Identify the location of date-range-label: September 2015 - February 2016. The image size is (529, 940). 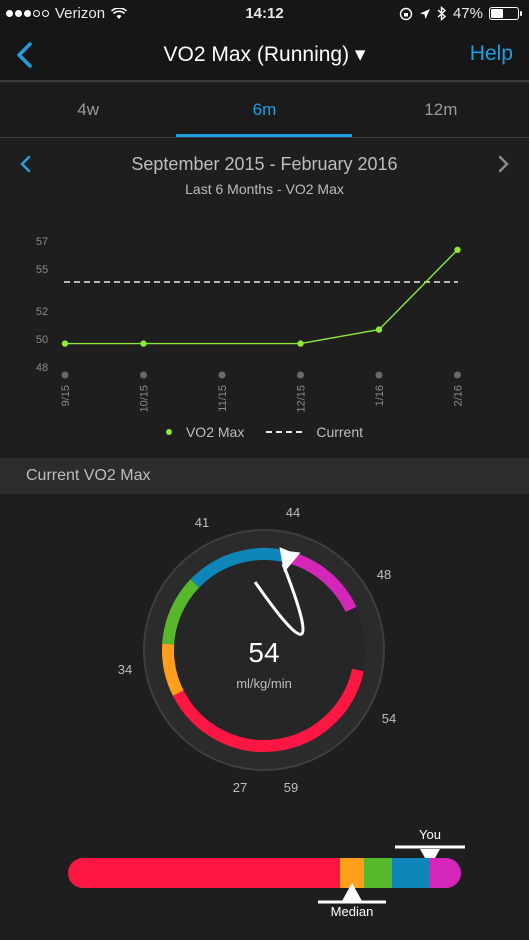
(264, 164).